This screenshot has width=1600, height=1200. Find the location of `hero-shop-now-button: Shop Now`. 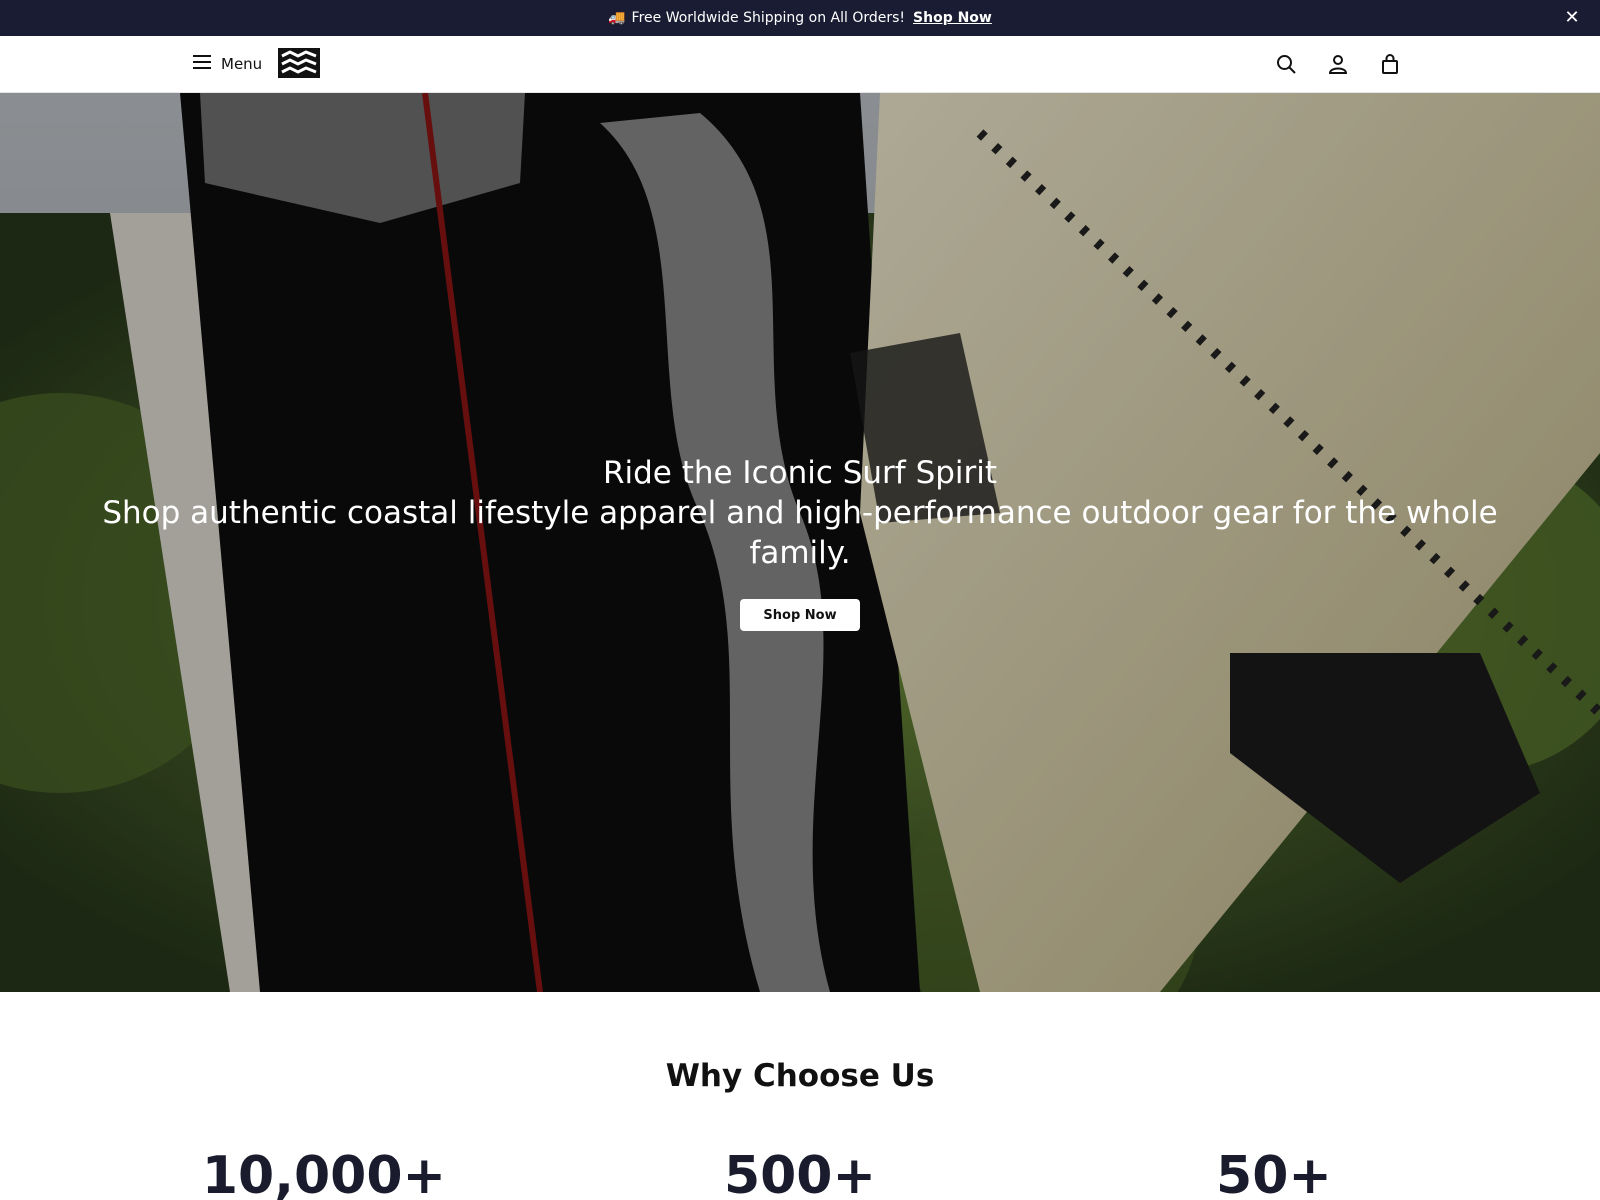

hero-shop-now-button: Shop Now is located at coordinates (800, 615).